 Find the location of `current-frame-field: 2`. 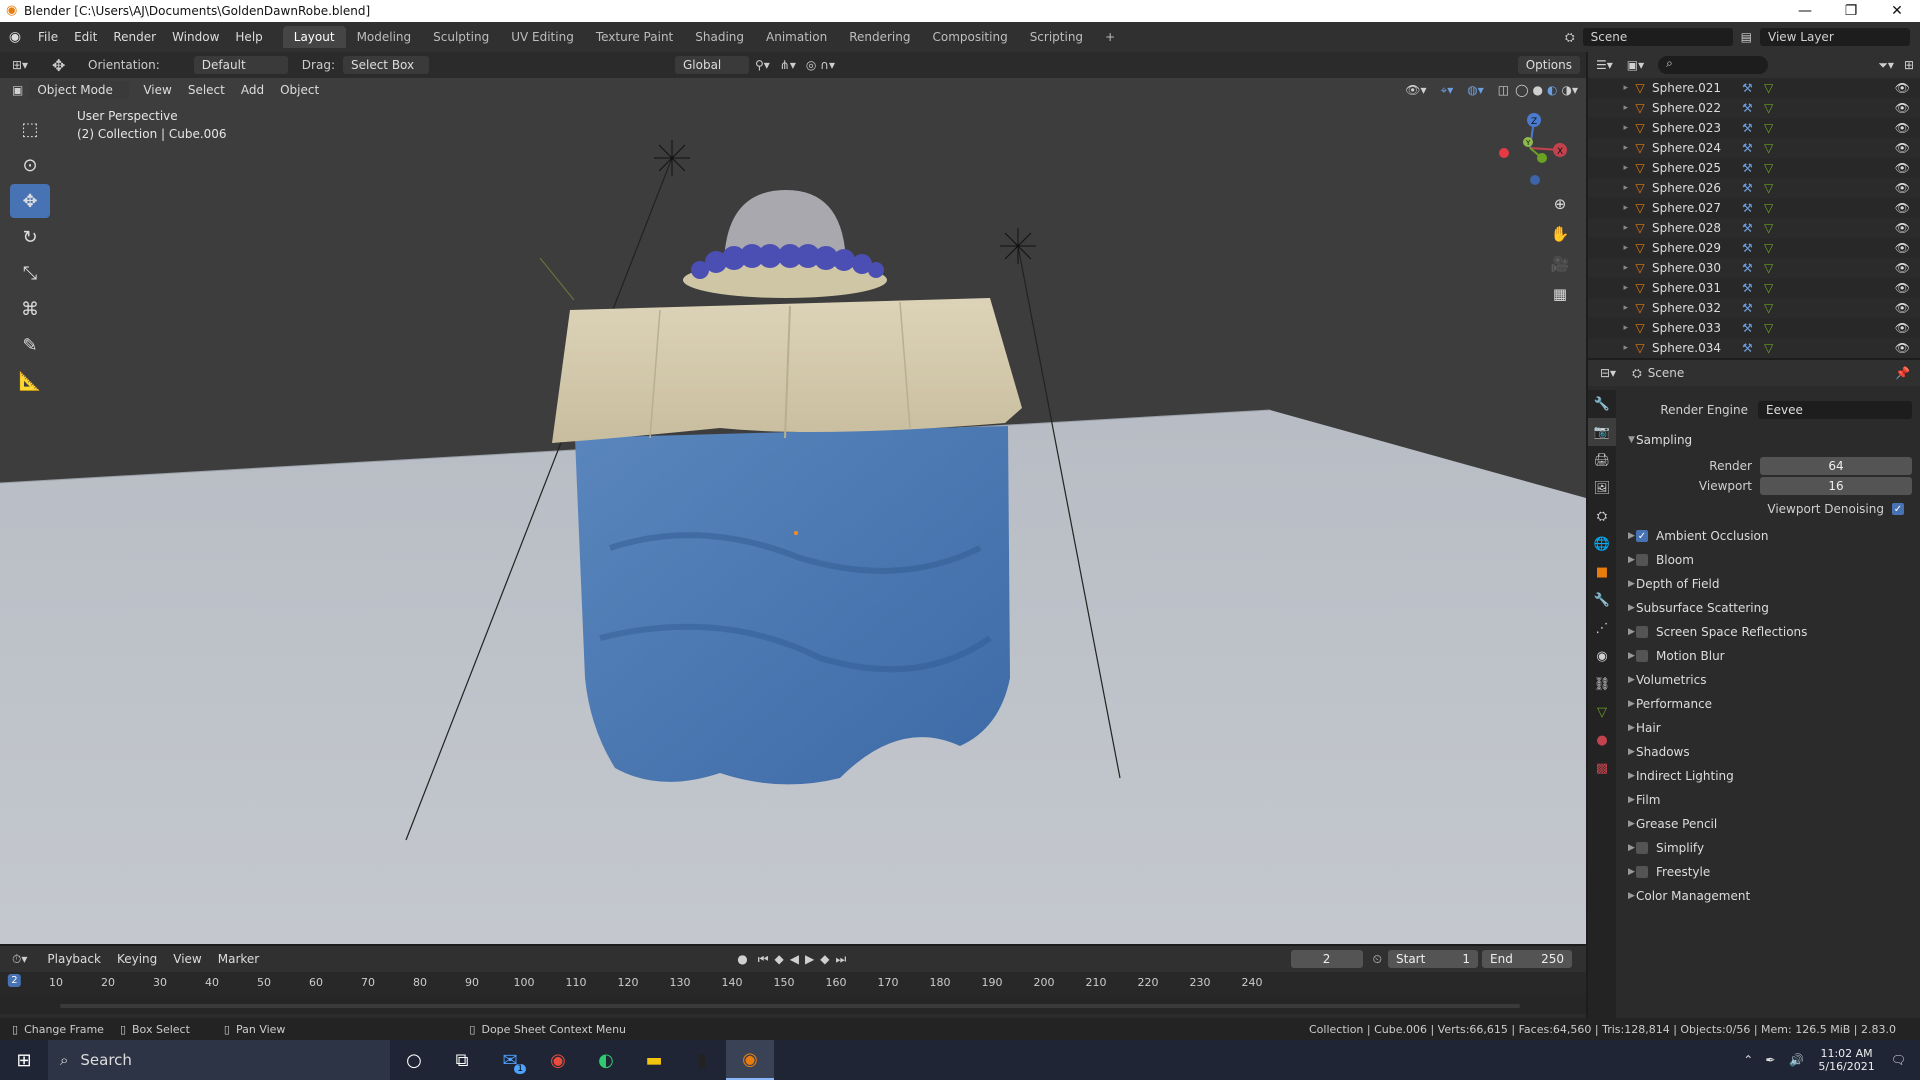

current-frame-field: 2 is located at coordinates (1326, 959).